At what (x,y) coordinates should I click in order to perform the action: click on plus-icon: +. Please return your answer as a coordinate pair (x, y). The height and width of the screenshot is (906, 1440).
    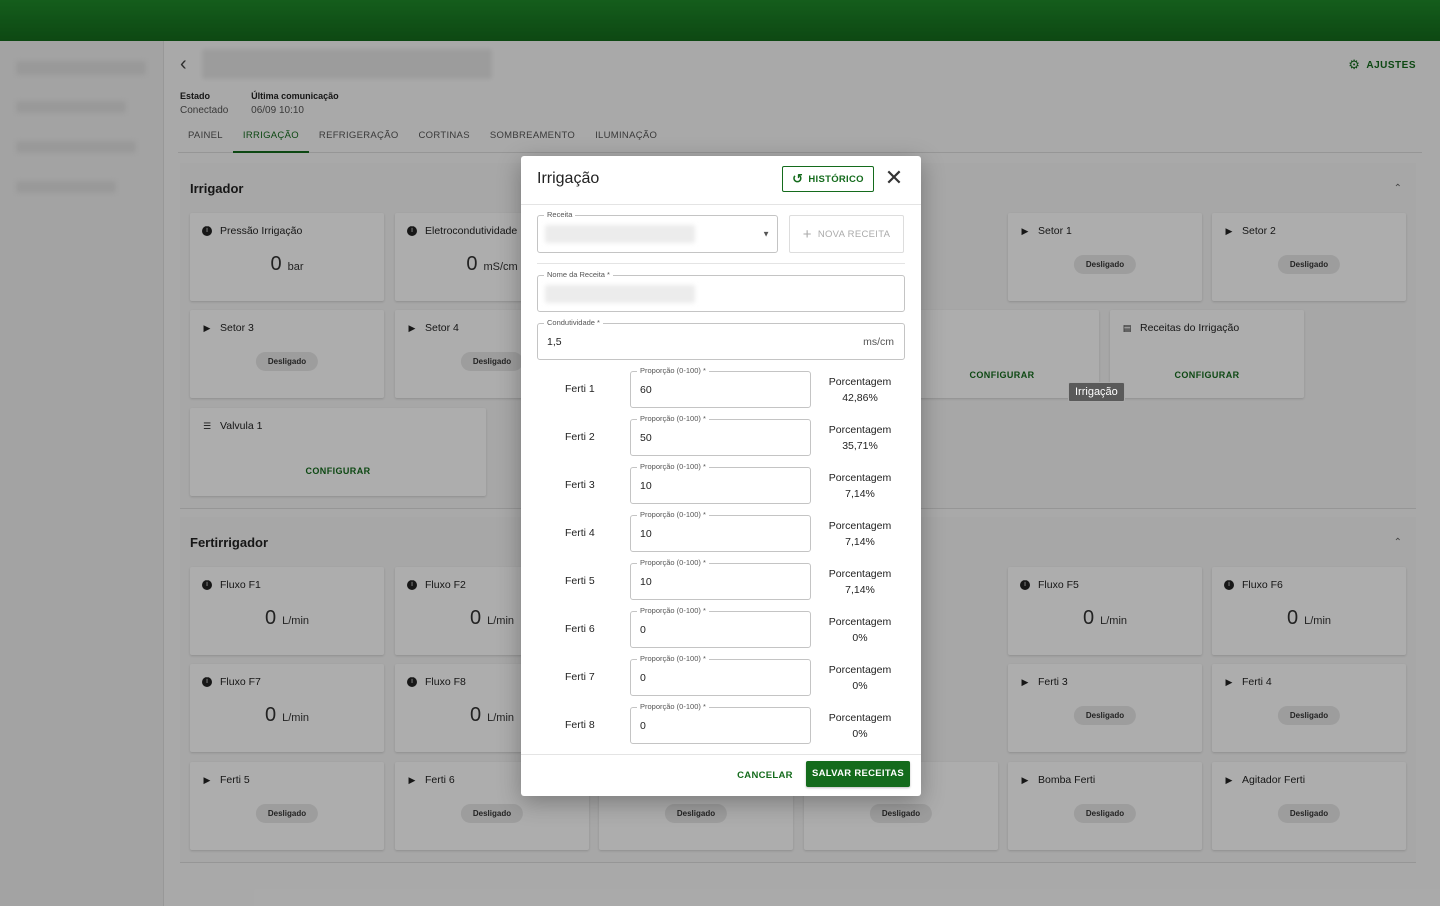
    Looking at the image, I should click on (807, 234).